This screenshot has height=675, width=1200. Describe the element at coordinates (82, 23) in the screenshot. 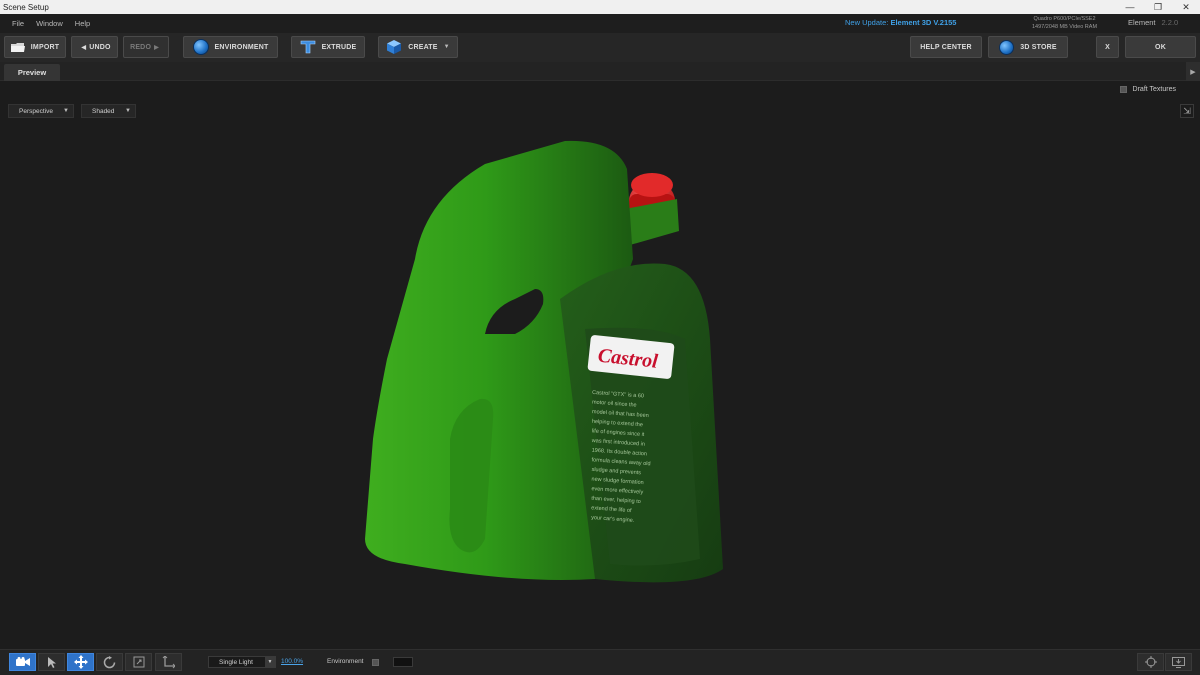

I see `menu-help: Help` at that location.